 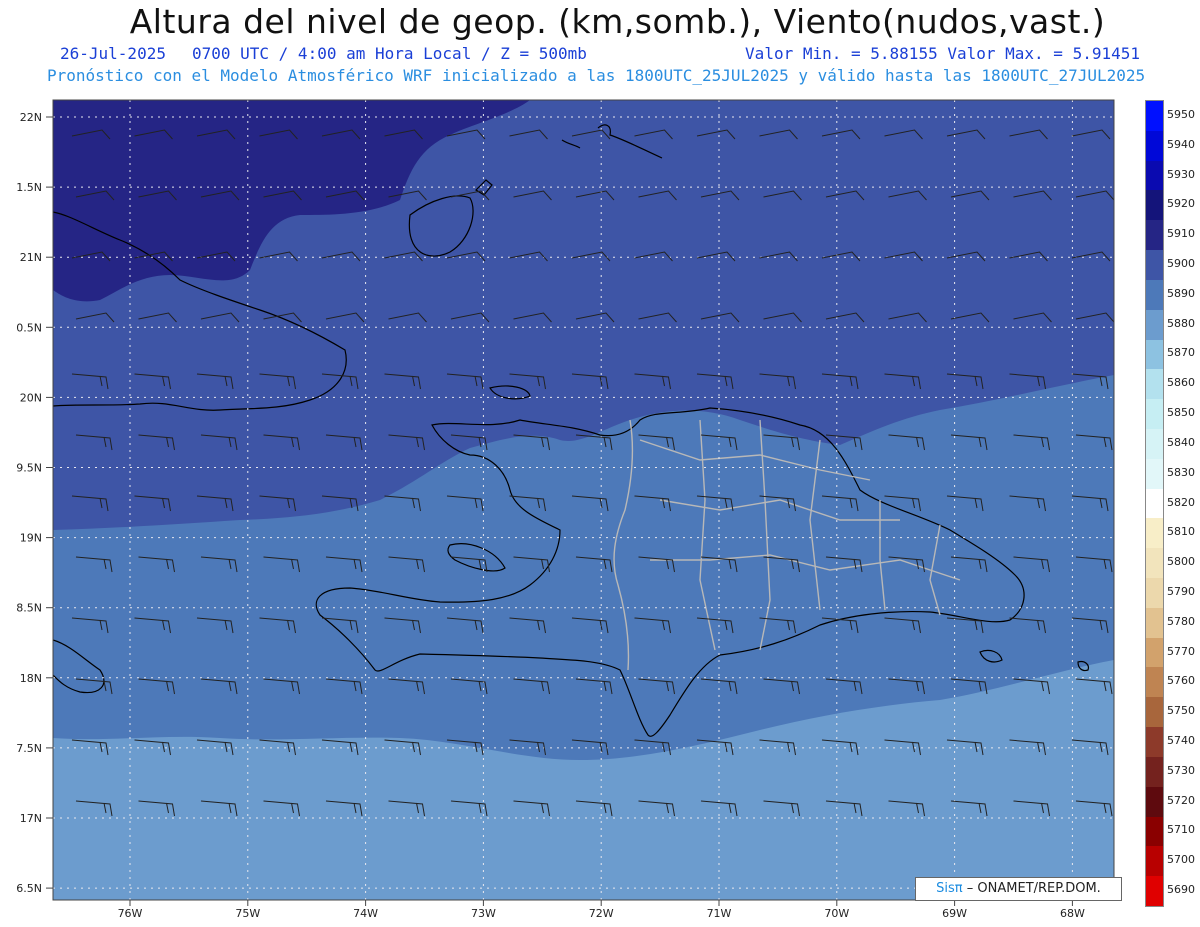 What do you see at coordinates (1181, 413) in the screenshot?
I see `colorbar-label: 5850` at bounding box center [1181, 413].